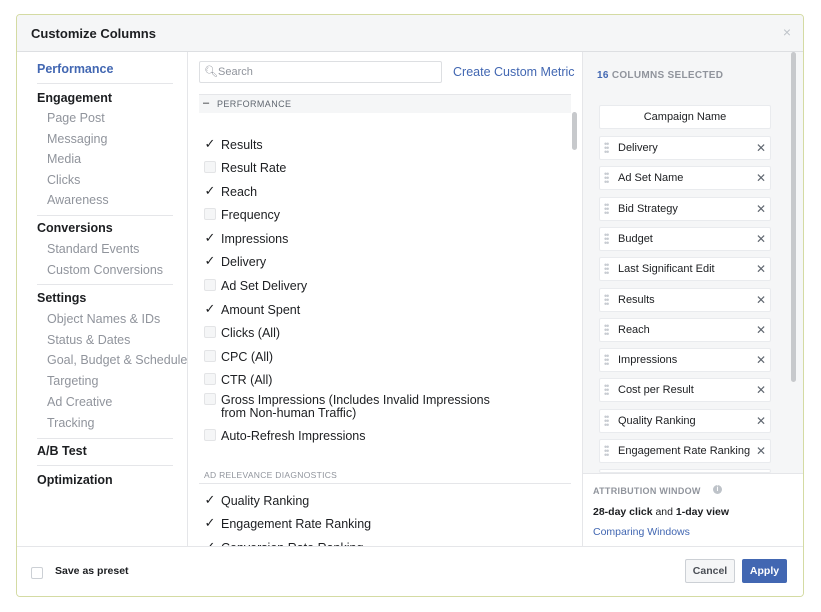  Describe the element at coordinates (88, 340) in the screenshot. I see `nav-subitem: Status & Dates` at that location.